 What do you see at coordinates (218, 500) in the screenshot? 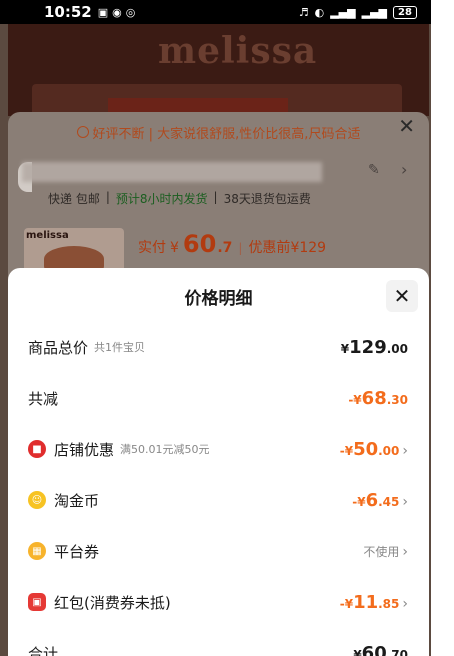
I see `row-taojinbi: ☺ 淘金币 -¥6.45 ›` at bounding box center [218, 500].